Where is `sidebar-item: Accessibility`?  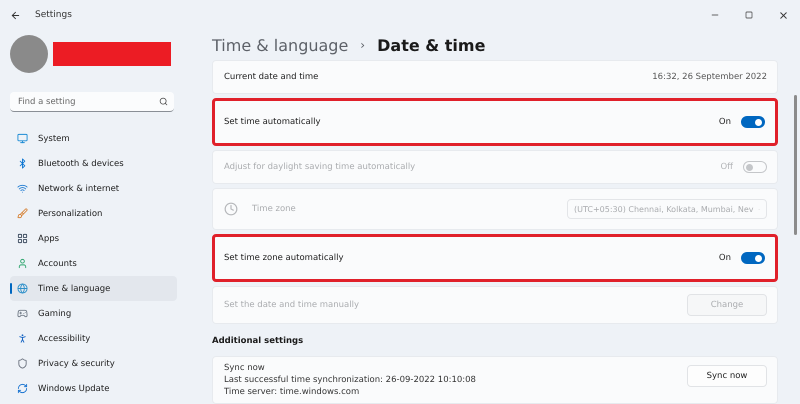
sidebar-item: Accessibility is located at coordinates (93, 338).